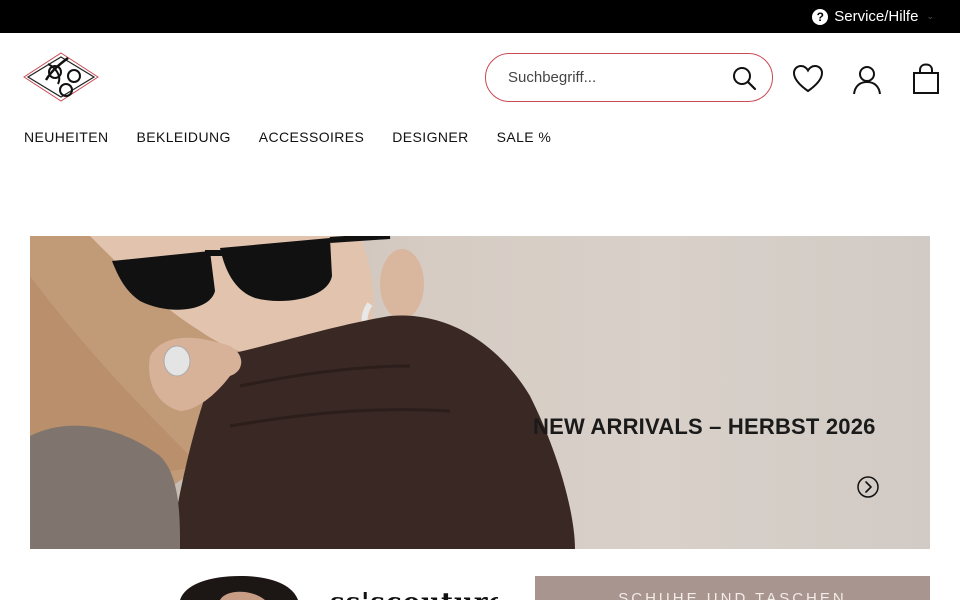 The height and width of the screenshot is (600, 960). I want to click on question-circle-icon: ?, so click(820, 16).